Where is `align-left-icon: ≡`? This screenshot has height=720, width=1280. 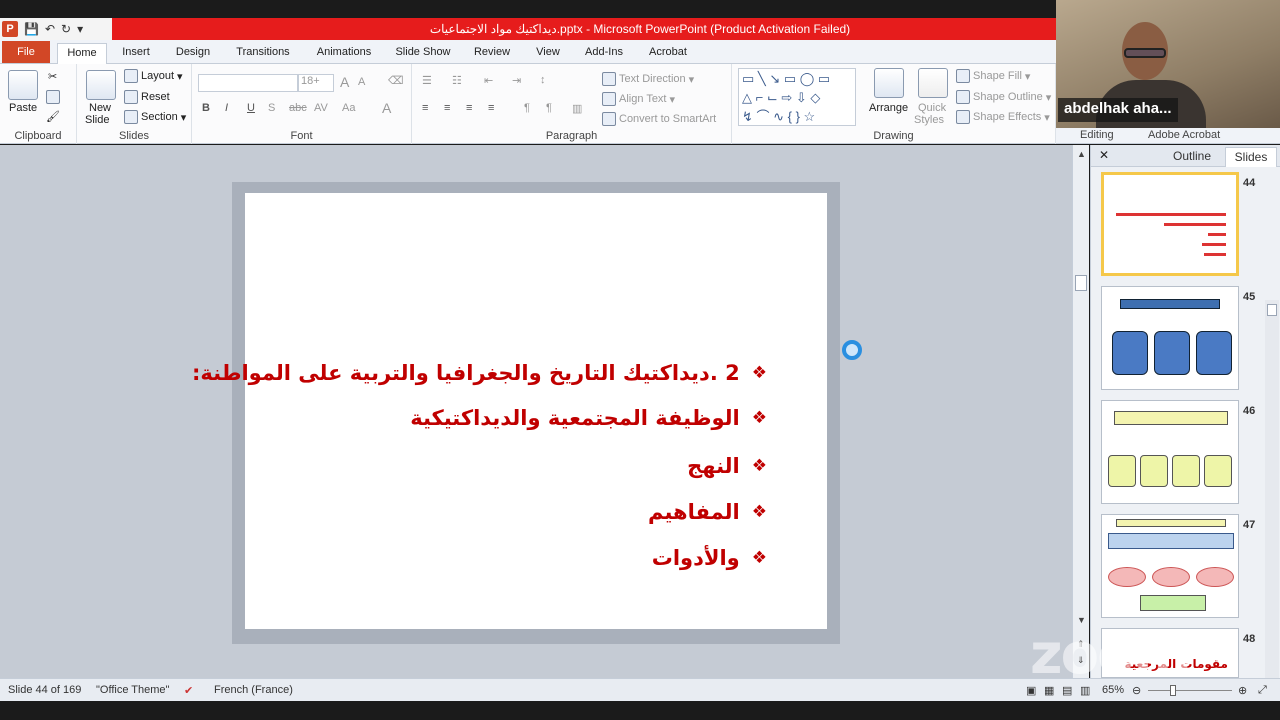 align-left-icon: ≡ is located at coordinates (425, 108).